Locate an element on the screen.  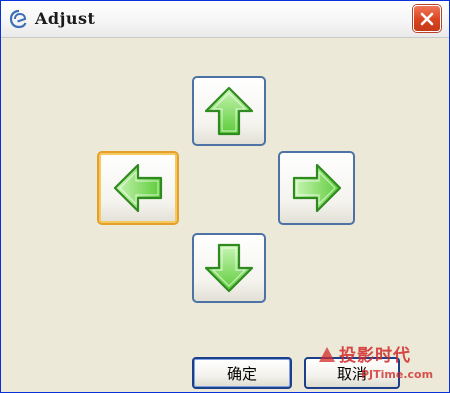
arrow-up-icon is located at coordinates (229, 111).